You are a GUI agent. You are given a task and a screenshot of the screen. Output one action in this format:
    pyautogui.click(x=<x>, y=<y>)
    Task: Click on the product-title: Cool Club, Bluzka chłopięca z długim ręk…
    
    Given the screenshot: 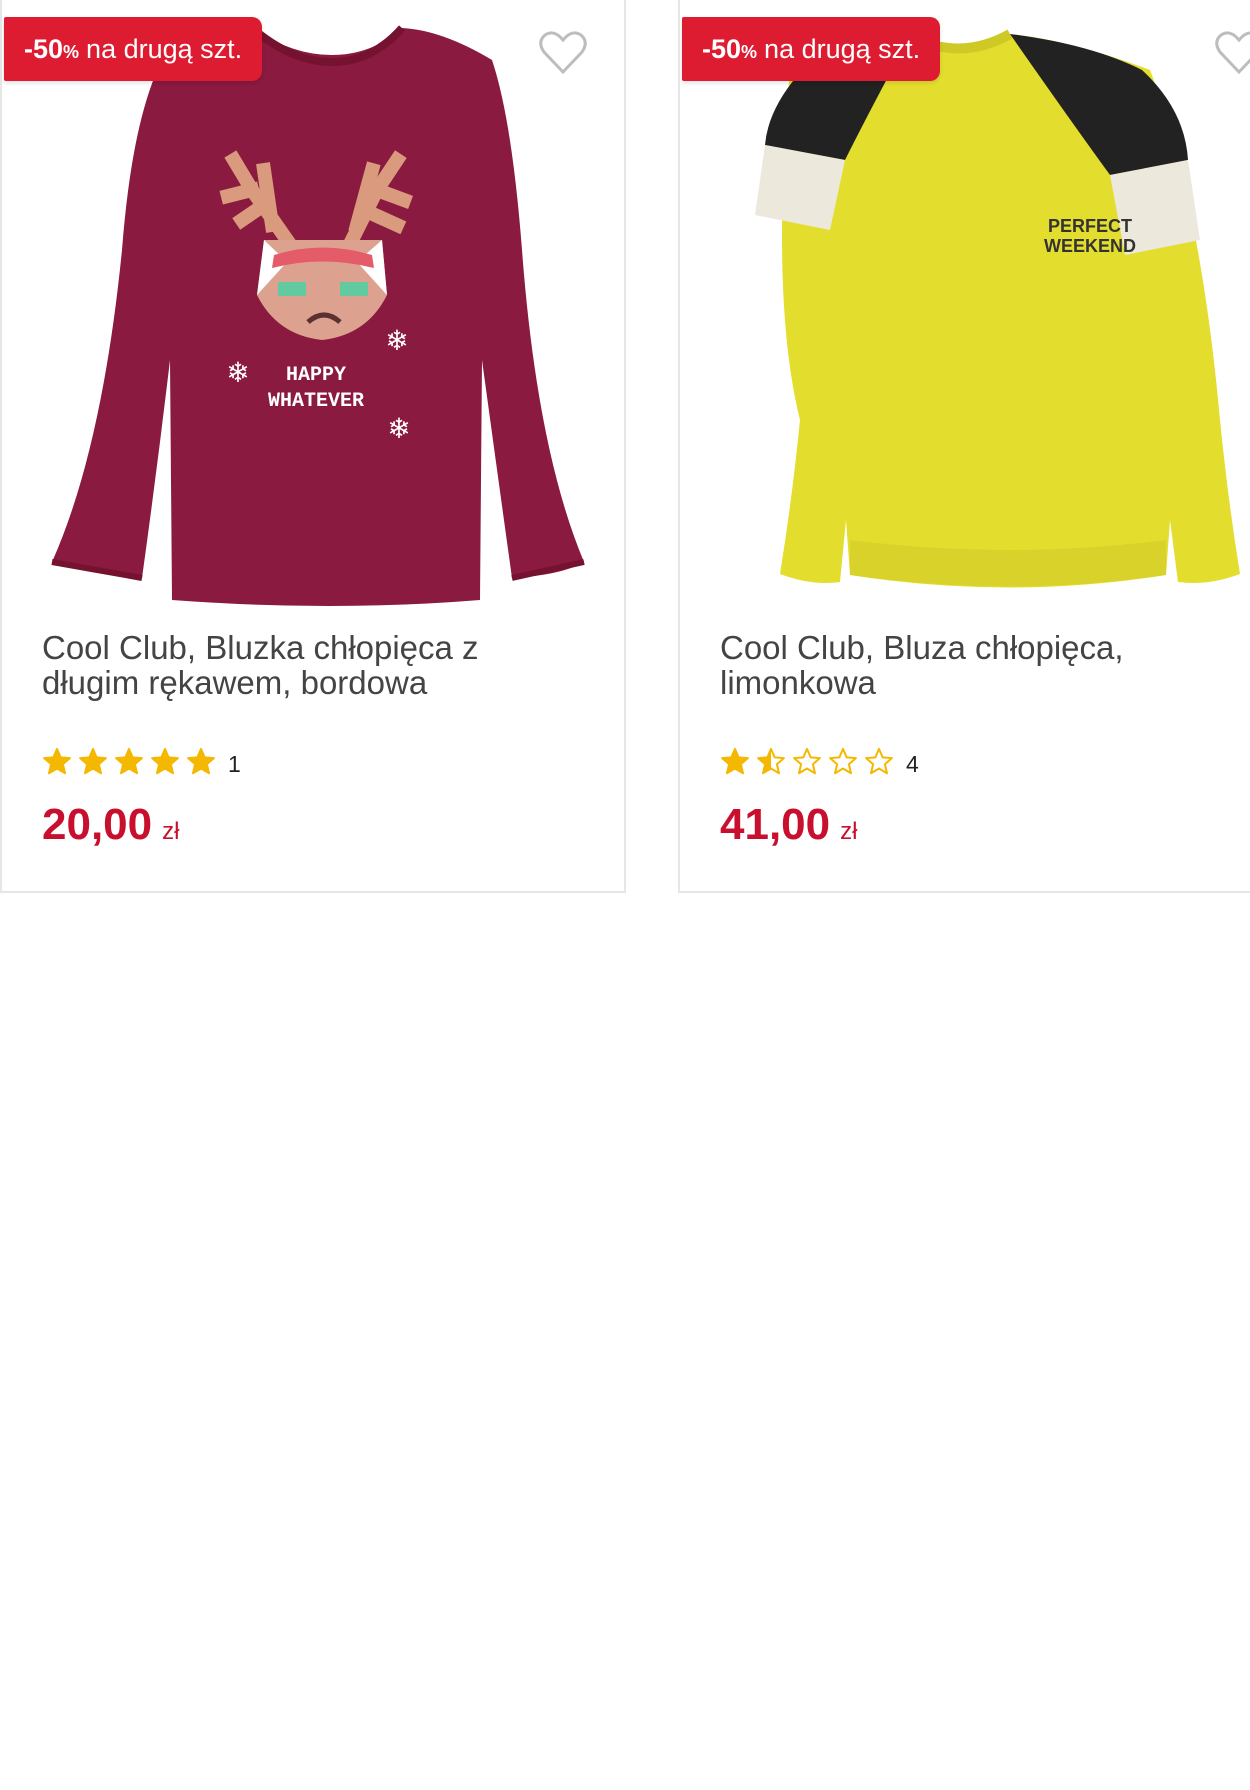 What is the action you would take?
    pyautogui.click(x=302, y=665)
    